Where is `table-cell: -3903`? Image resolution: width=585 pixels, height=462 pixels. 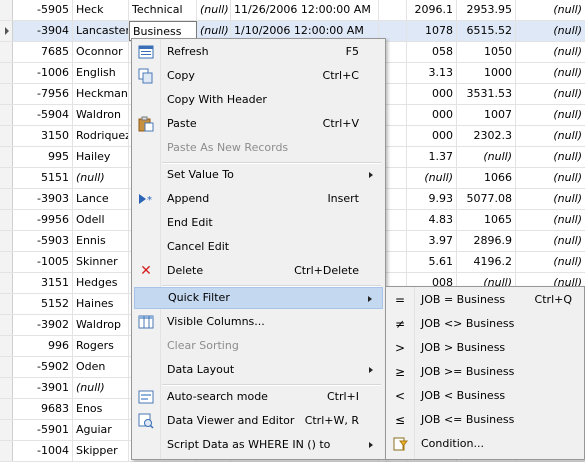
table-cell: -3903 is located at coordinates (43, 199).